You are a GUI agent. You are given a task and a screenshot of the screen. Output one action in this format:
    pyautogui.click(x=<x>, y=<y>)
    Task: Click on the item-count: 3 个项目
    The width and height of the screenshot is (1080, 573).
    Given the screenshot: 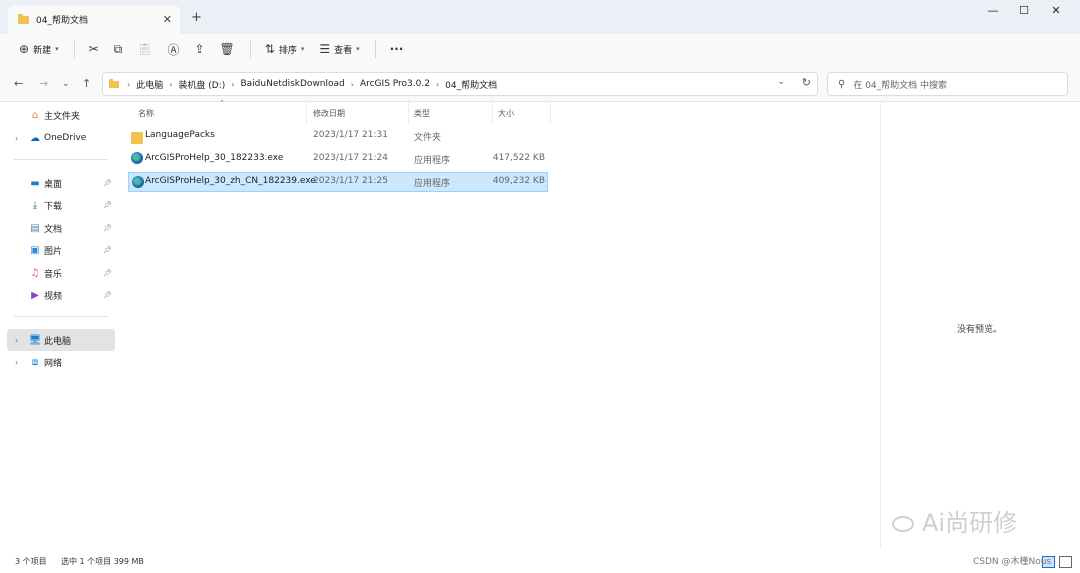 What is the action you would take?
    pyautogui.click(x=31, y=561)
    